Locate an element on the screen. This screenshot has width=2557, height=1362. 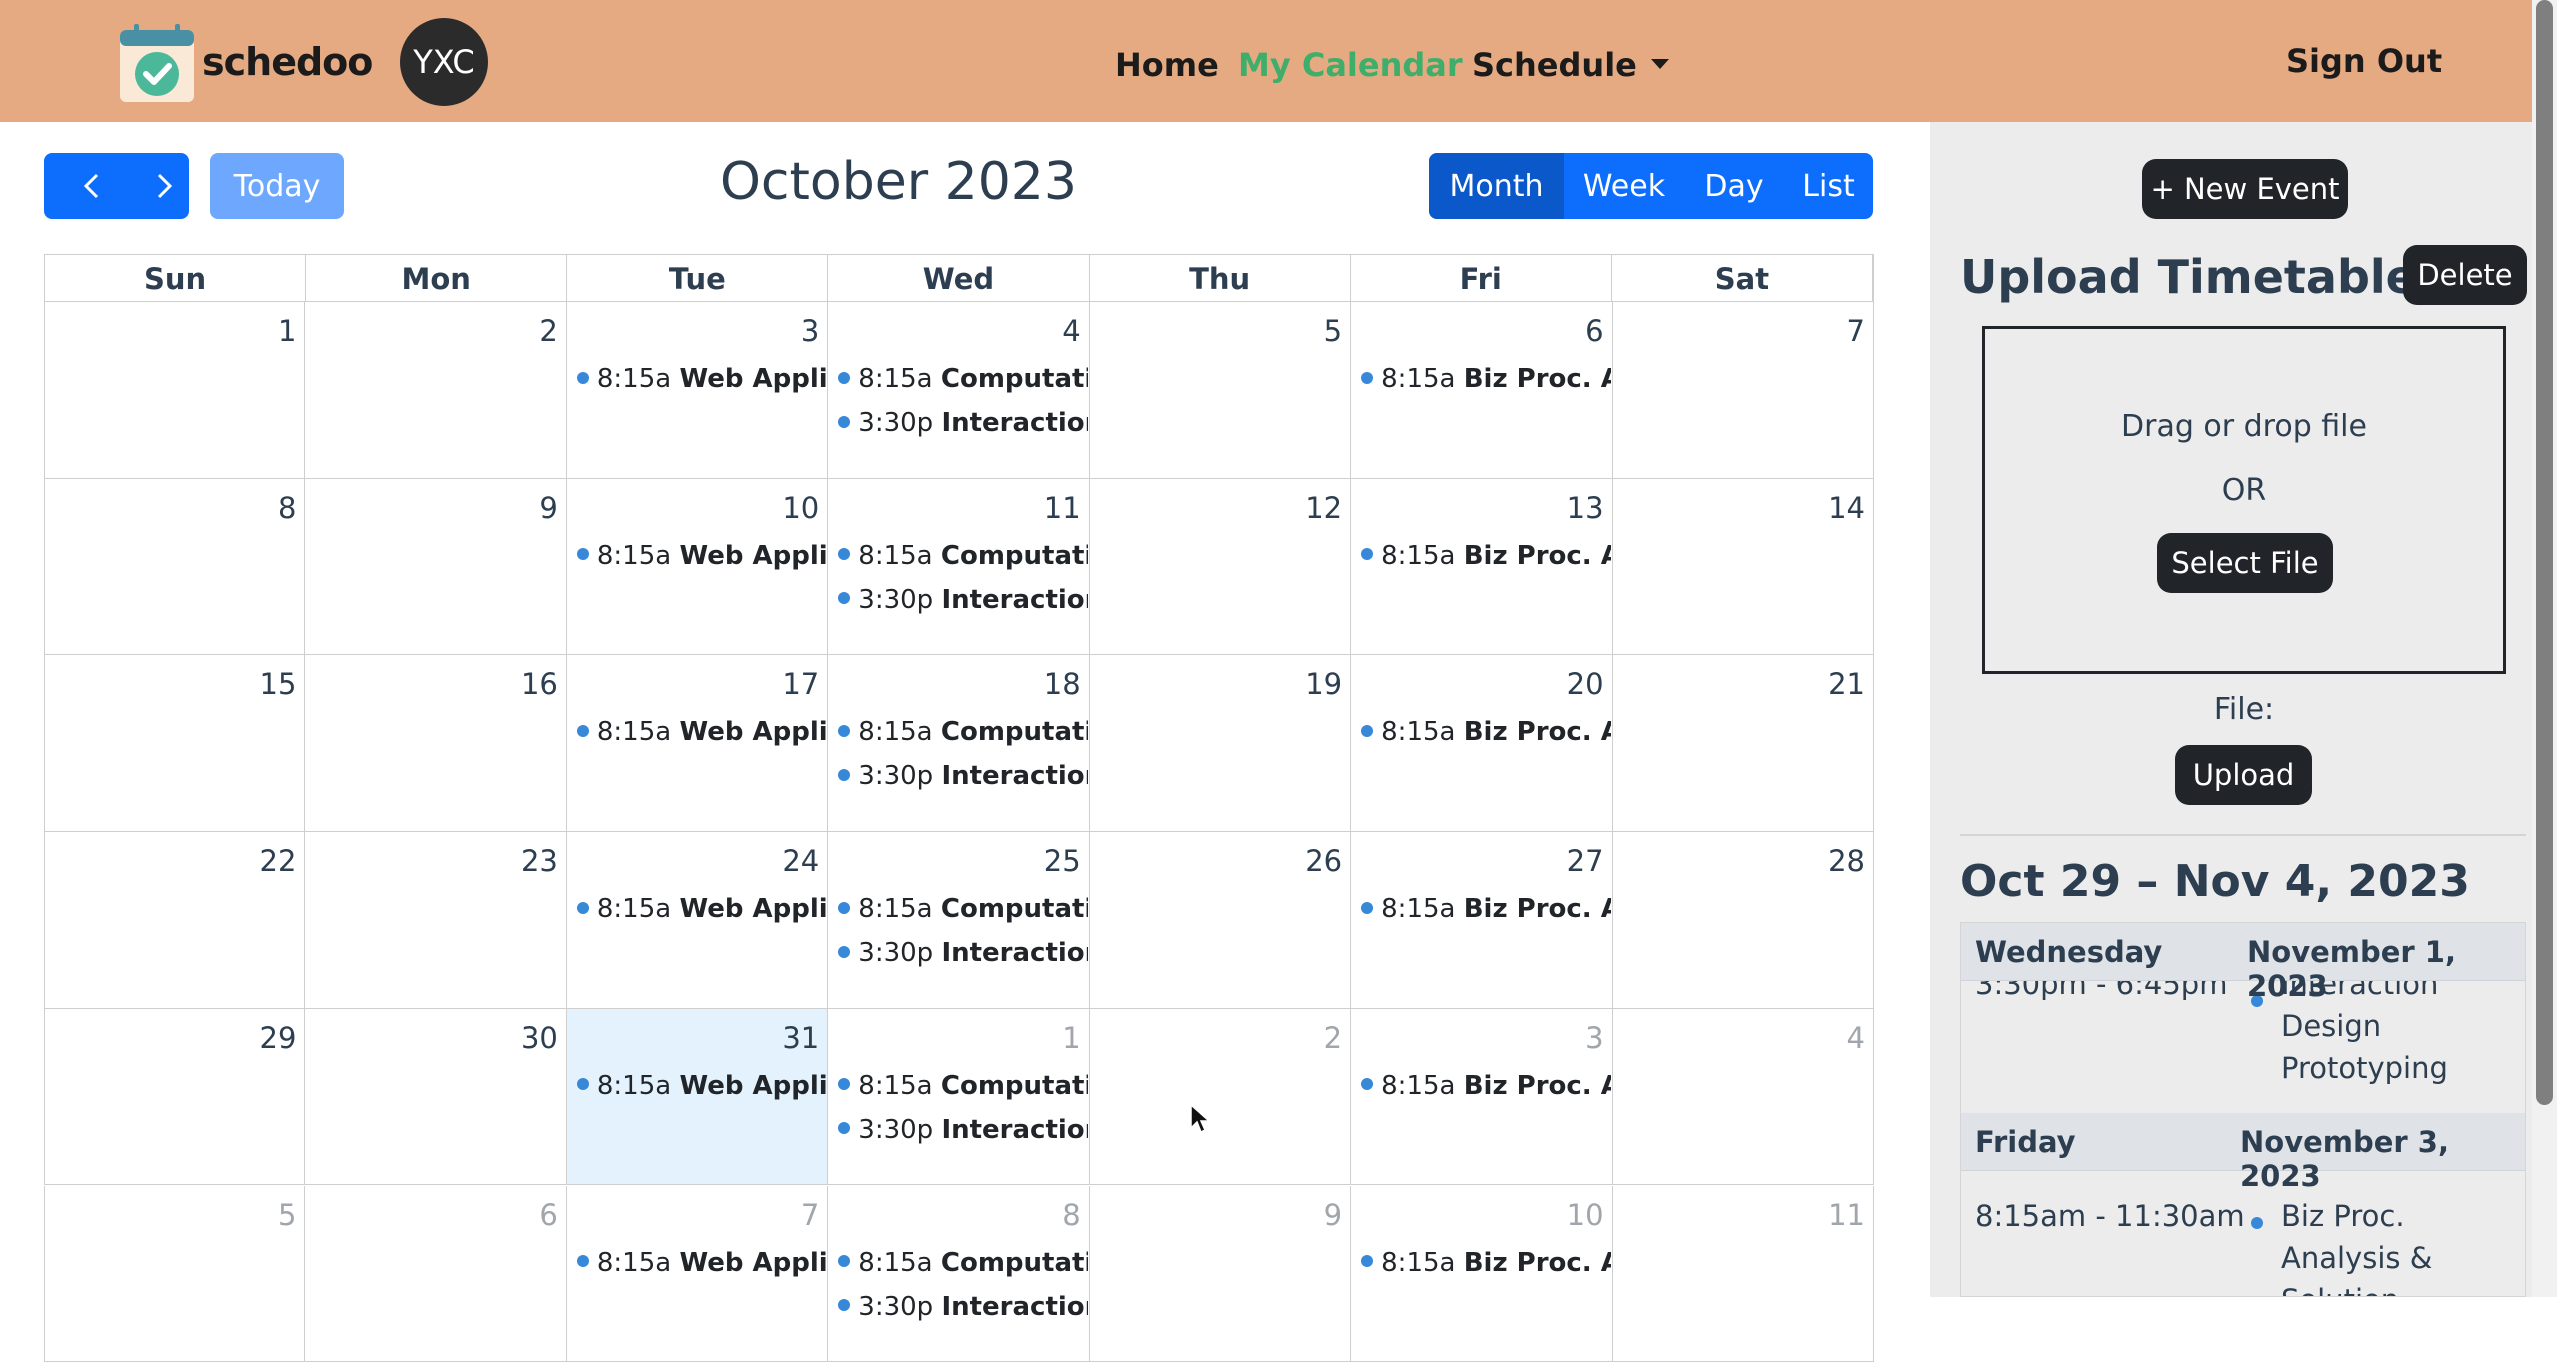
calendar-check-logo-icon is located at coordinates (157, 63).